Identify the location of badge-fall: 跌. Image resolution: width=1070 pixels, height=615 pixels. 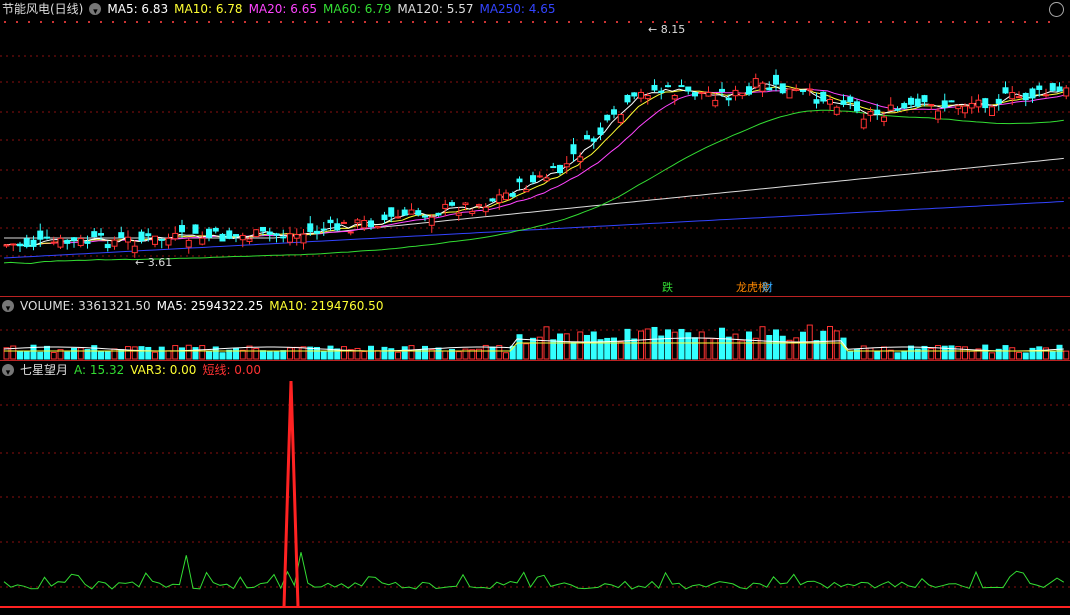
(667, 288).